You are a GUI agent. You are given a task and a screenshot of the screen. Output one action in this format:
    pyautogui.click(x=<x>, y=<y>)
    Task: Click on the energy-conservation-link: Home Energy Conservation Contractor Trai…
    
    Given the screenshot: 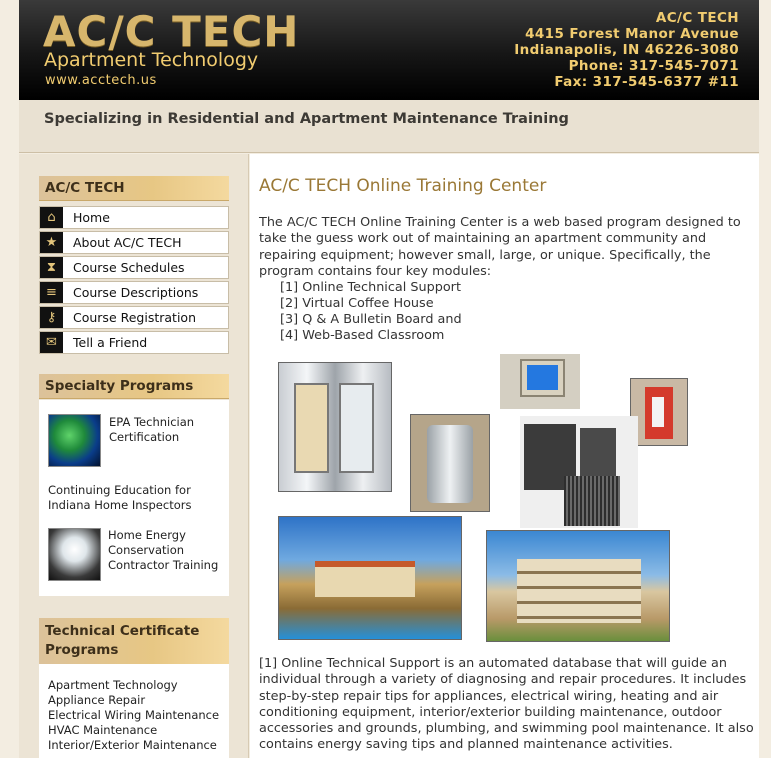 What is the action you would take?
    pyautogui.click(x=165, y=550)
    